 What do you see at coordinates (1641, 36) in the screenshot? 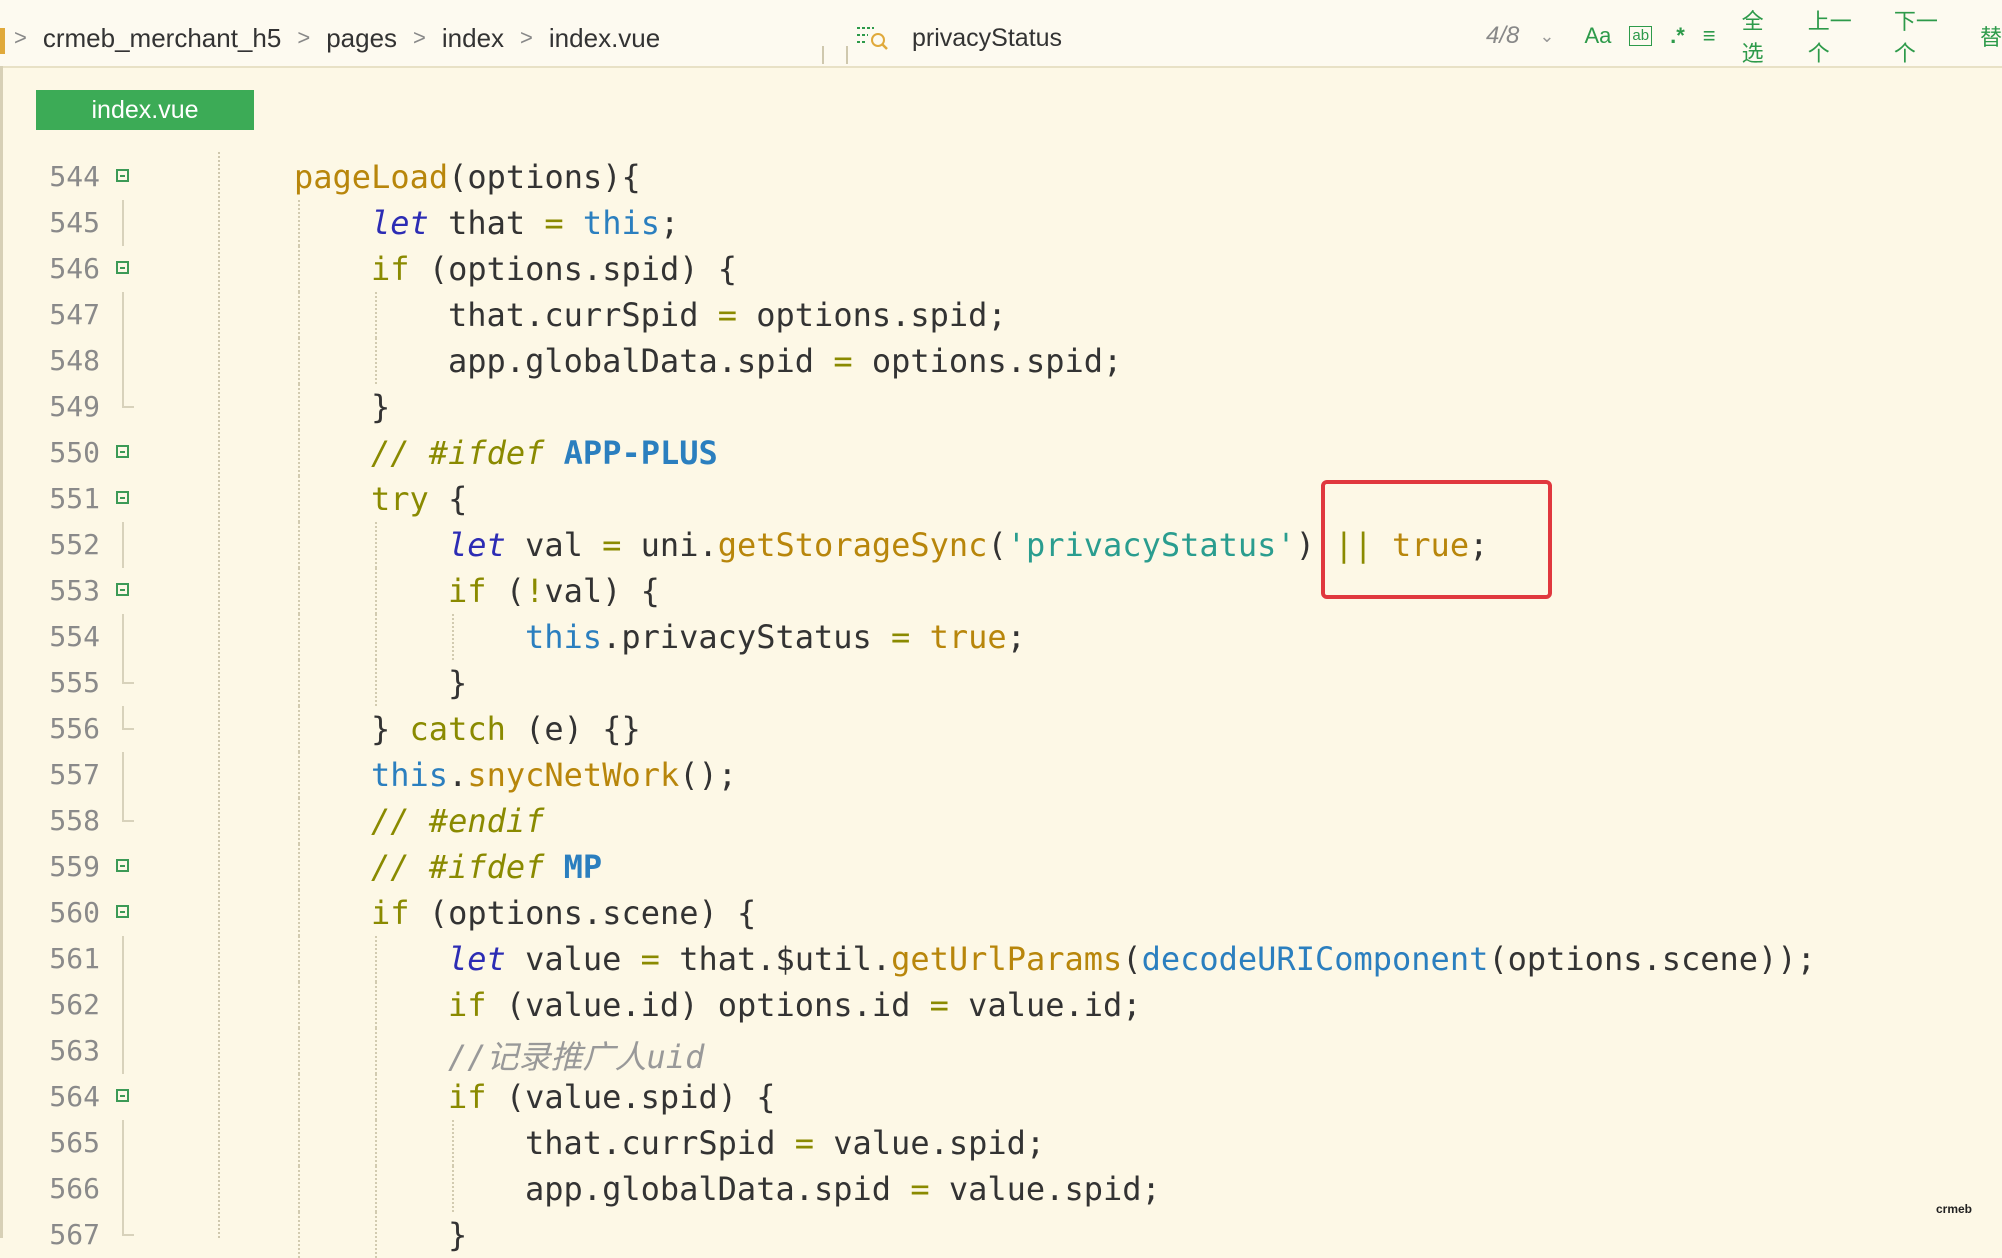
I see `whole-word-icon: ab` at bounding box center [1641, 36].